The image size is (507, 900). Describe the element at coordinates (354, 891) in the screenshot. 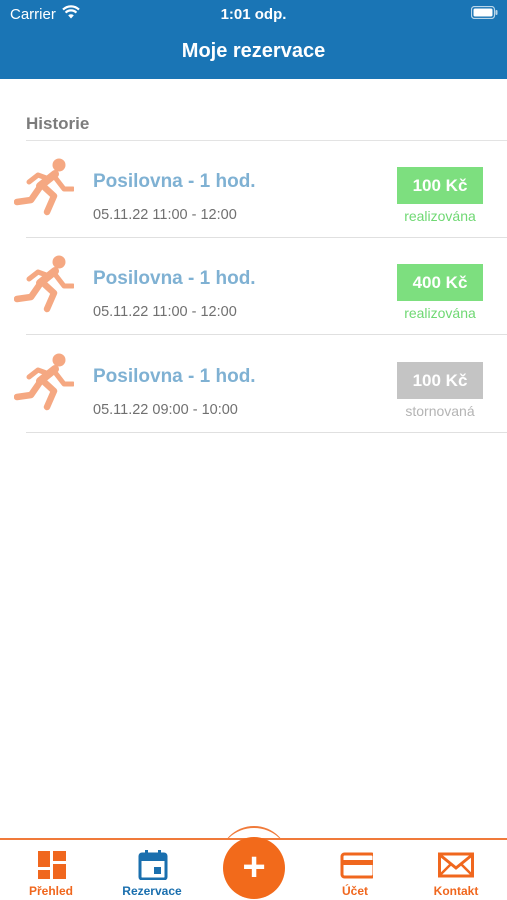

I see `tab-label: Účet` at that location.